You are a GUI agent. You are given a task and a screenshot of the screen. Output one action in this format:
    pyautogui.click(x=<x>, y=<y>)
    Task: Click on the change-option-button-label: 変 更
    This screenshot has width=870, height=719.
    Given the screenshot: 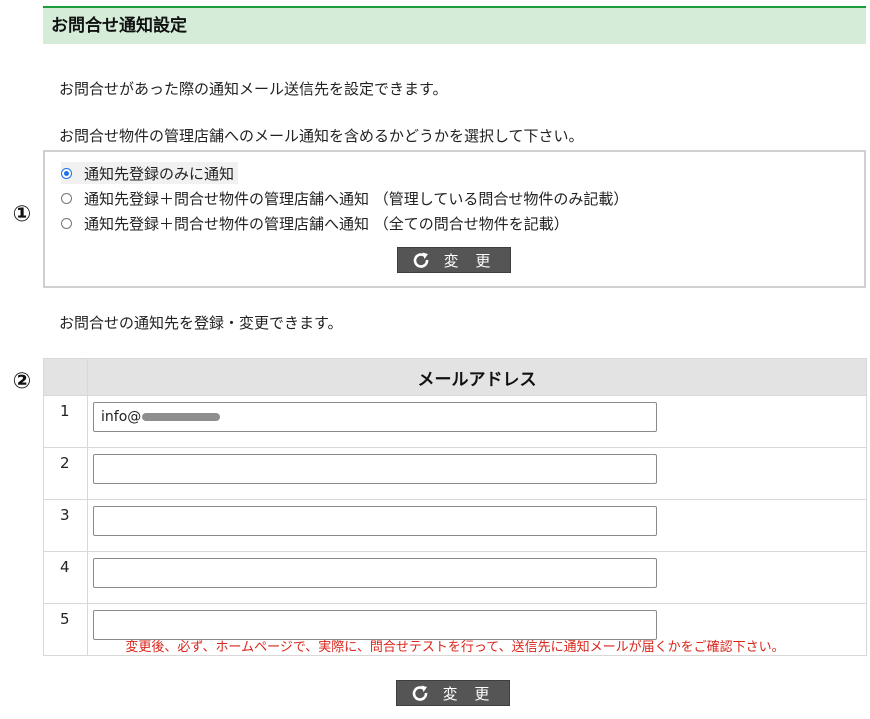 What is the action you would take?
    pyautogui.click(x=470, y=260)
    